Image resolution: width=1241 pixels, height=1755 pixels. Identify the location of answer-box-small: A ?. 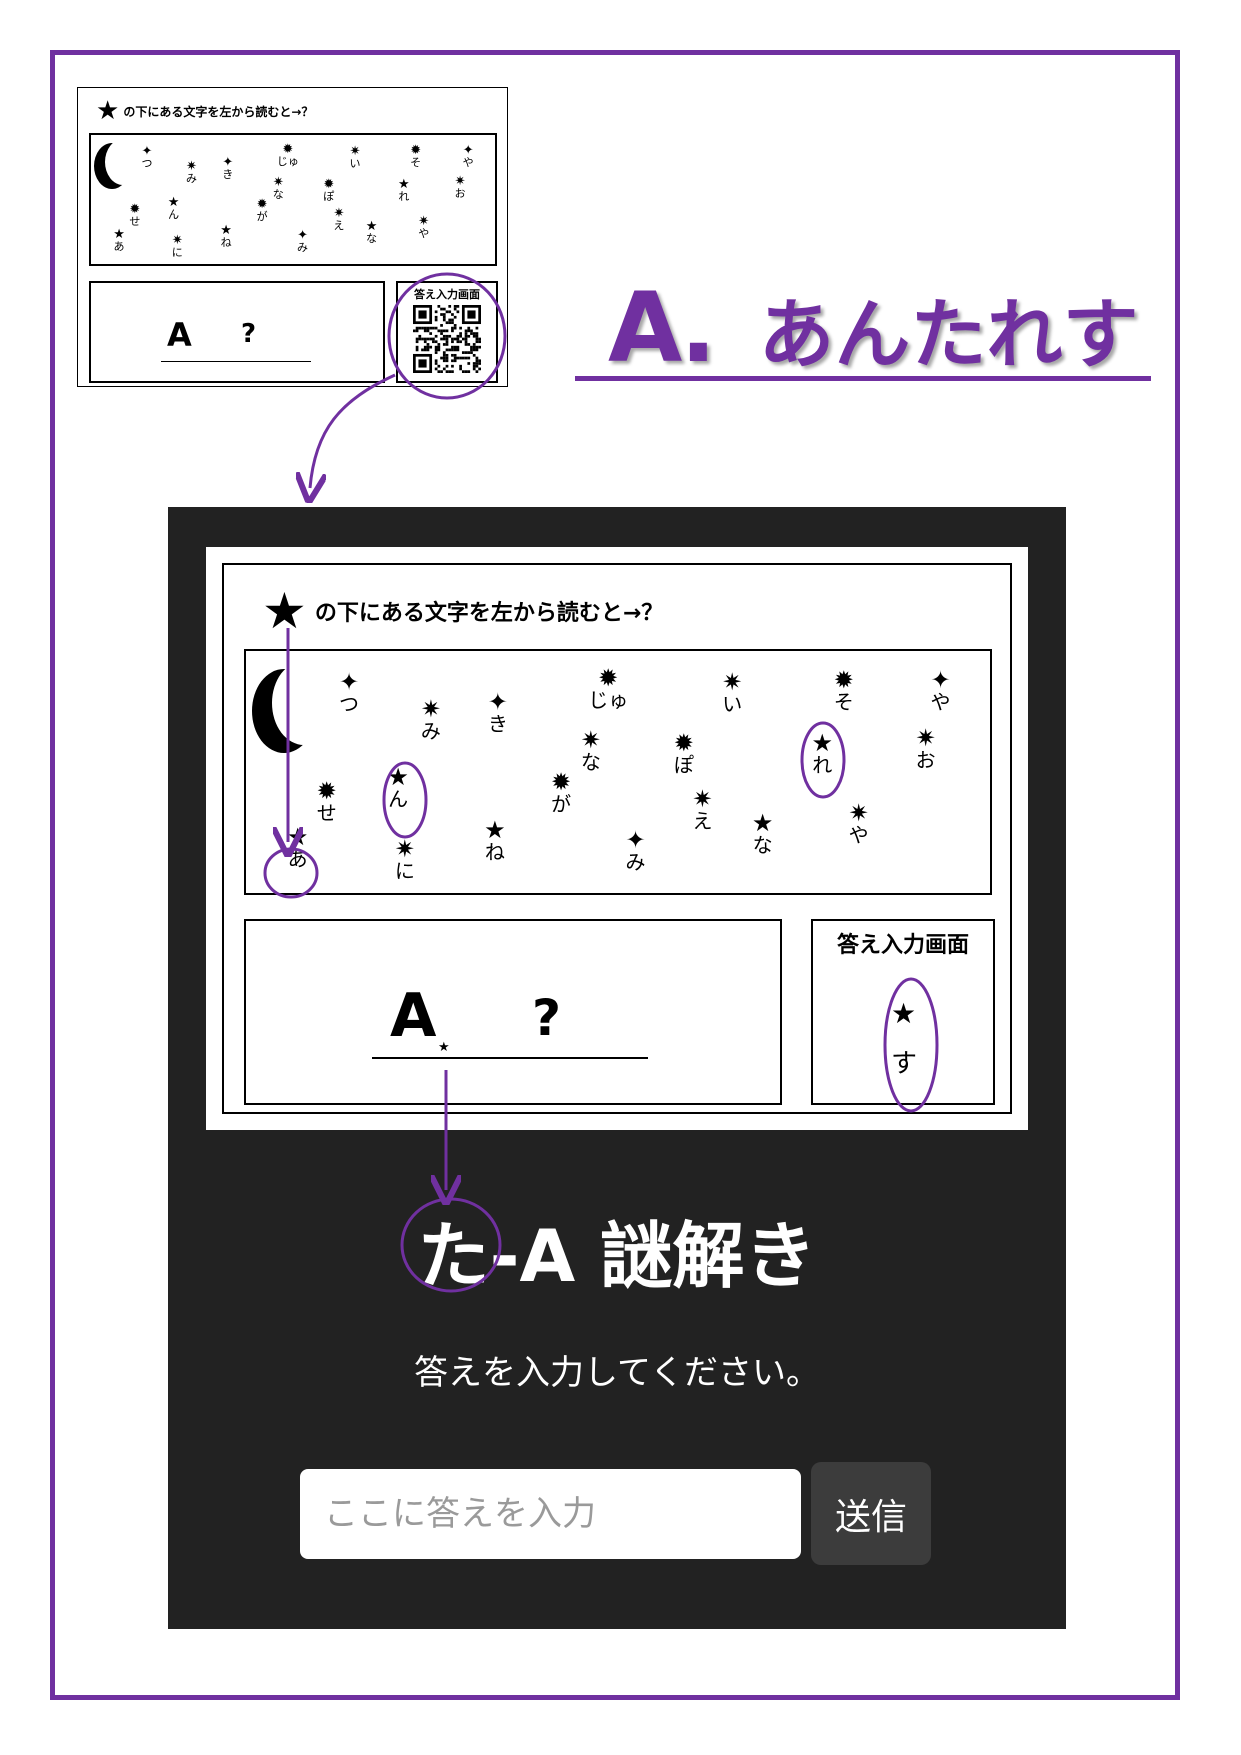
(237, 332).